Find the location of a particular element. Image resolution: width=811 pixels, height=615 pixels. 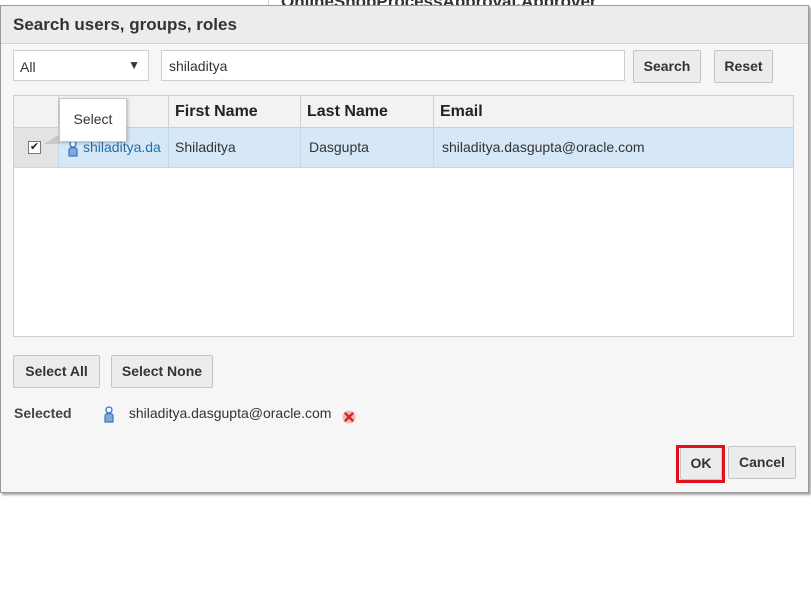

selected-label: Selected is located at coordinates (43, 413).